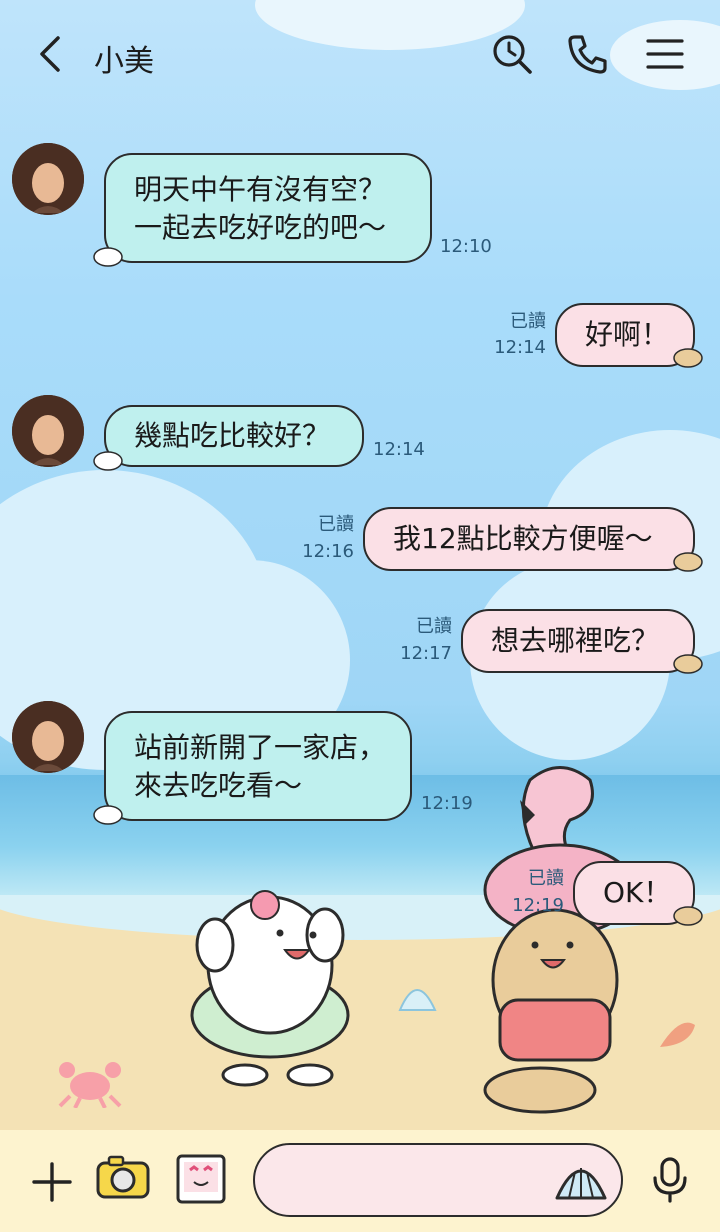 This screenshot has height=1232, width=720. What do you see at coordinates (677, 1034) in the screenshot?
I see `seashell-illustration` at bounding box center [677, 1034].